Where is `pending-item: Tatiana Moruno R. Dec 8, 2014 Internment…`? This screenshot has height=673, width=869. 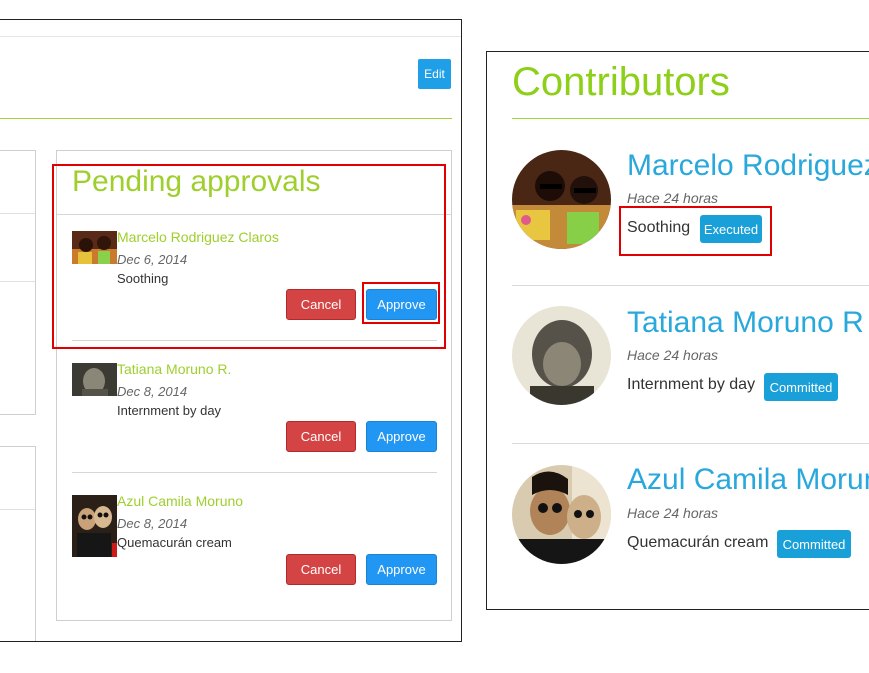
pending-item: Tatiana Moruno R. Dec 8, 2014 Internment… is located at coordinates (254, 422).